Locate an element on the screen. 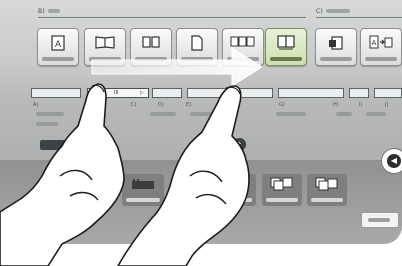 This screenshot has height=266, width=402. scroll-highlight-text: III is located at coordinates (116, 93).